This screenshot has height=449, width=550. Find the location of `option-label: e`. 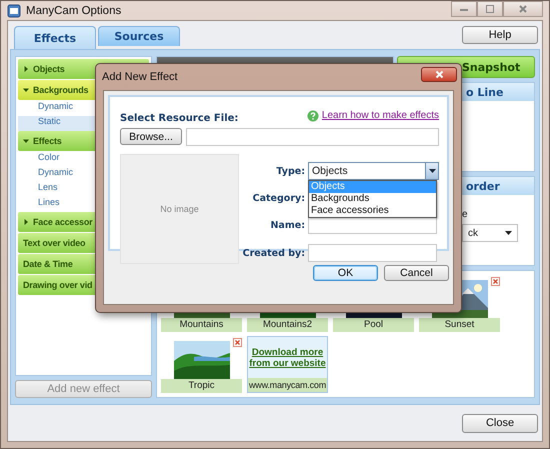

option-label: e is located at coordinates (465, 214).